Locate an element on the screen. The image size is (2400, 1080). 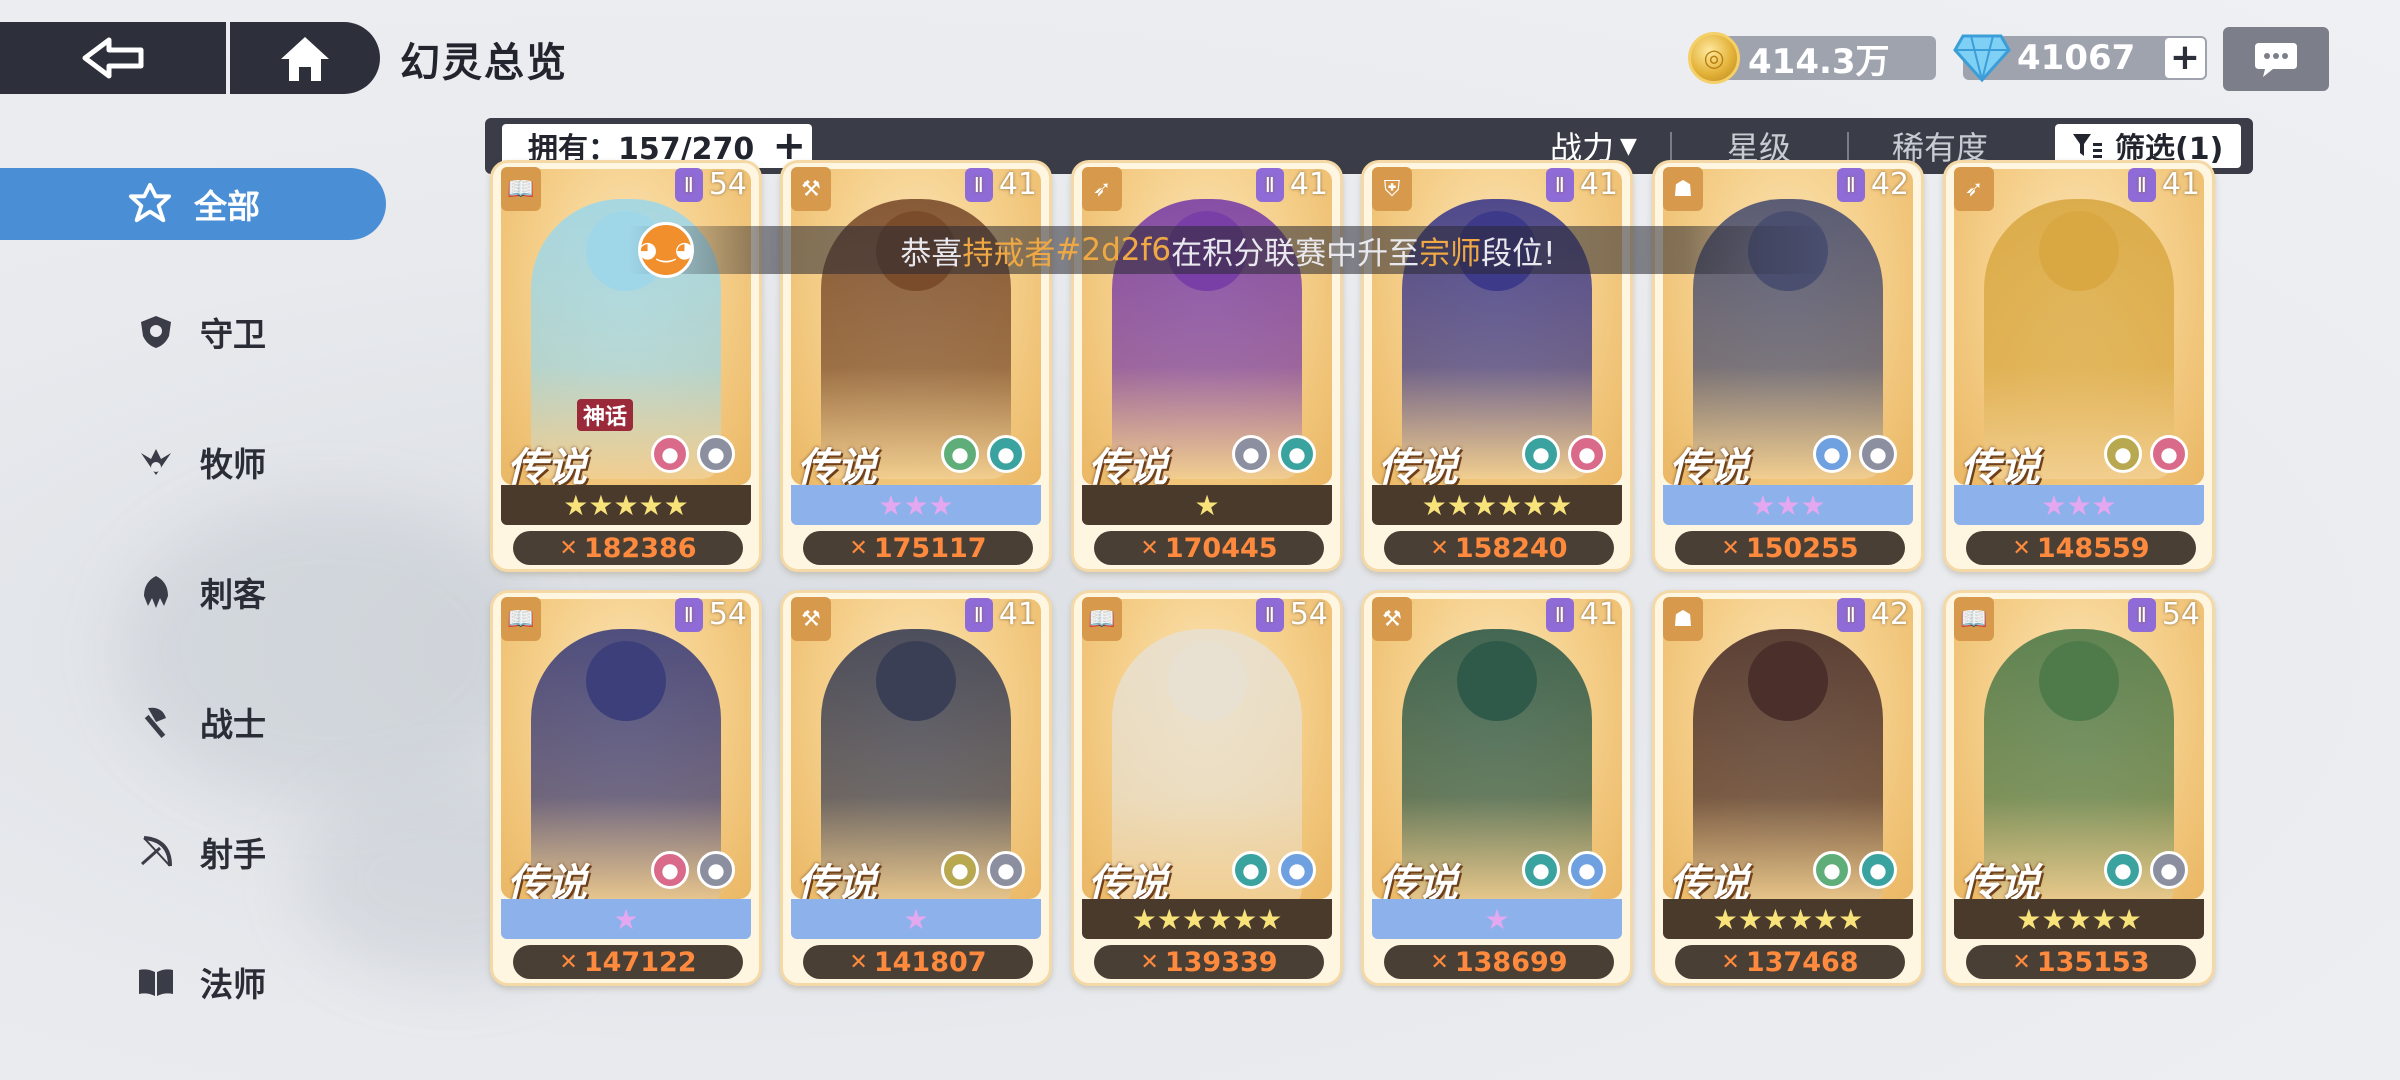
gold-amount: 414.3万 is located at coordinates (1819, 61).